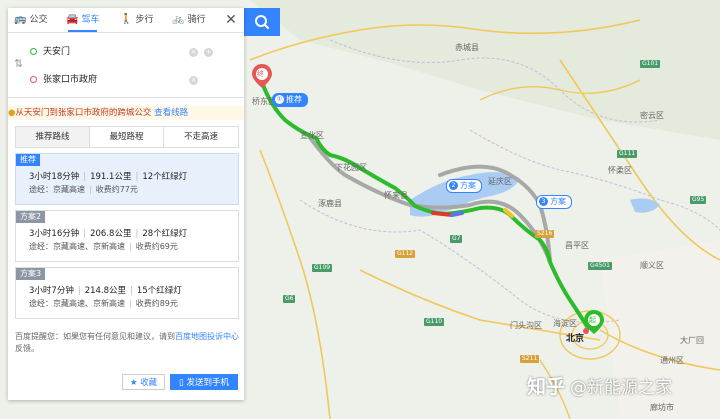 The image size is (720, 419). What do you see at coordinates (108, 177) in the screenshot?
I see `plan-summary: 3小时18分钟 | 191.1公里 | 12个红绿灯` at bounding box center [108, 177].